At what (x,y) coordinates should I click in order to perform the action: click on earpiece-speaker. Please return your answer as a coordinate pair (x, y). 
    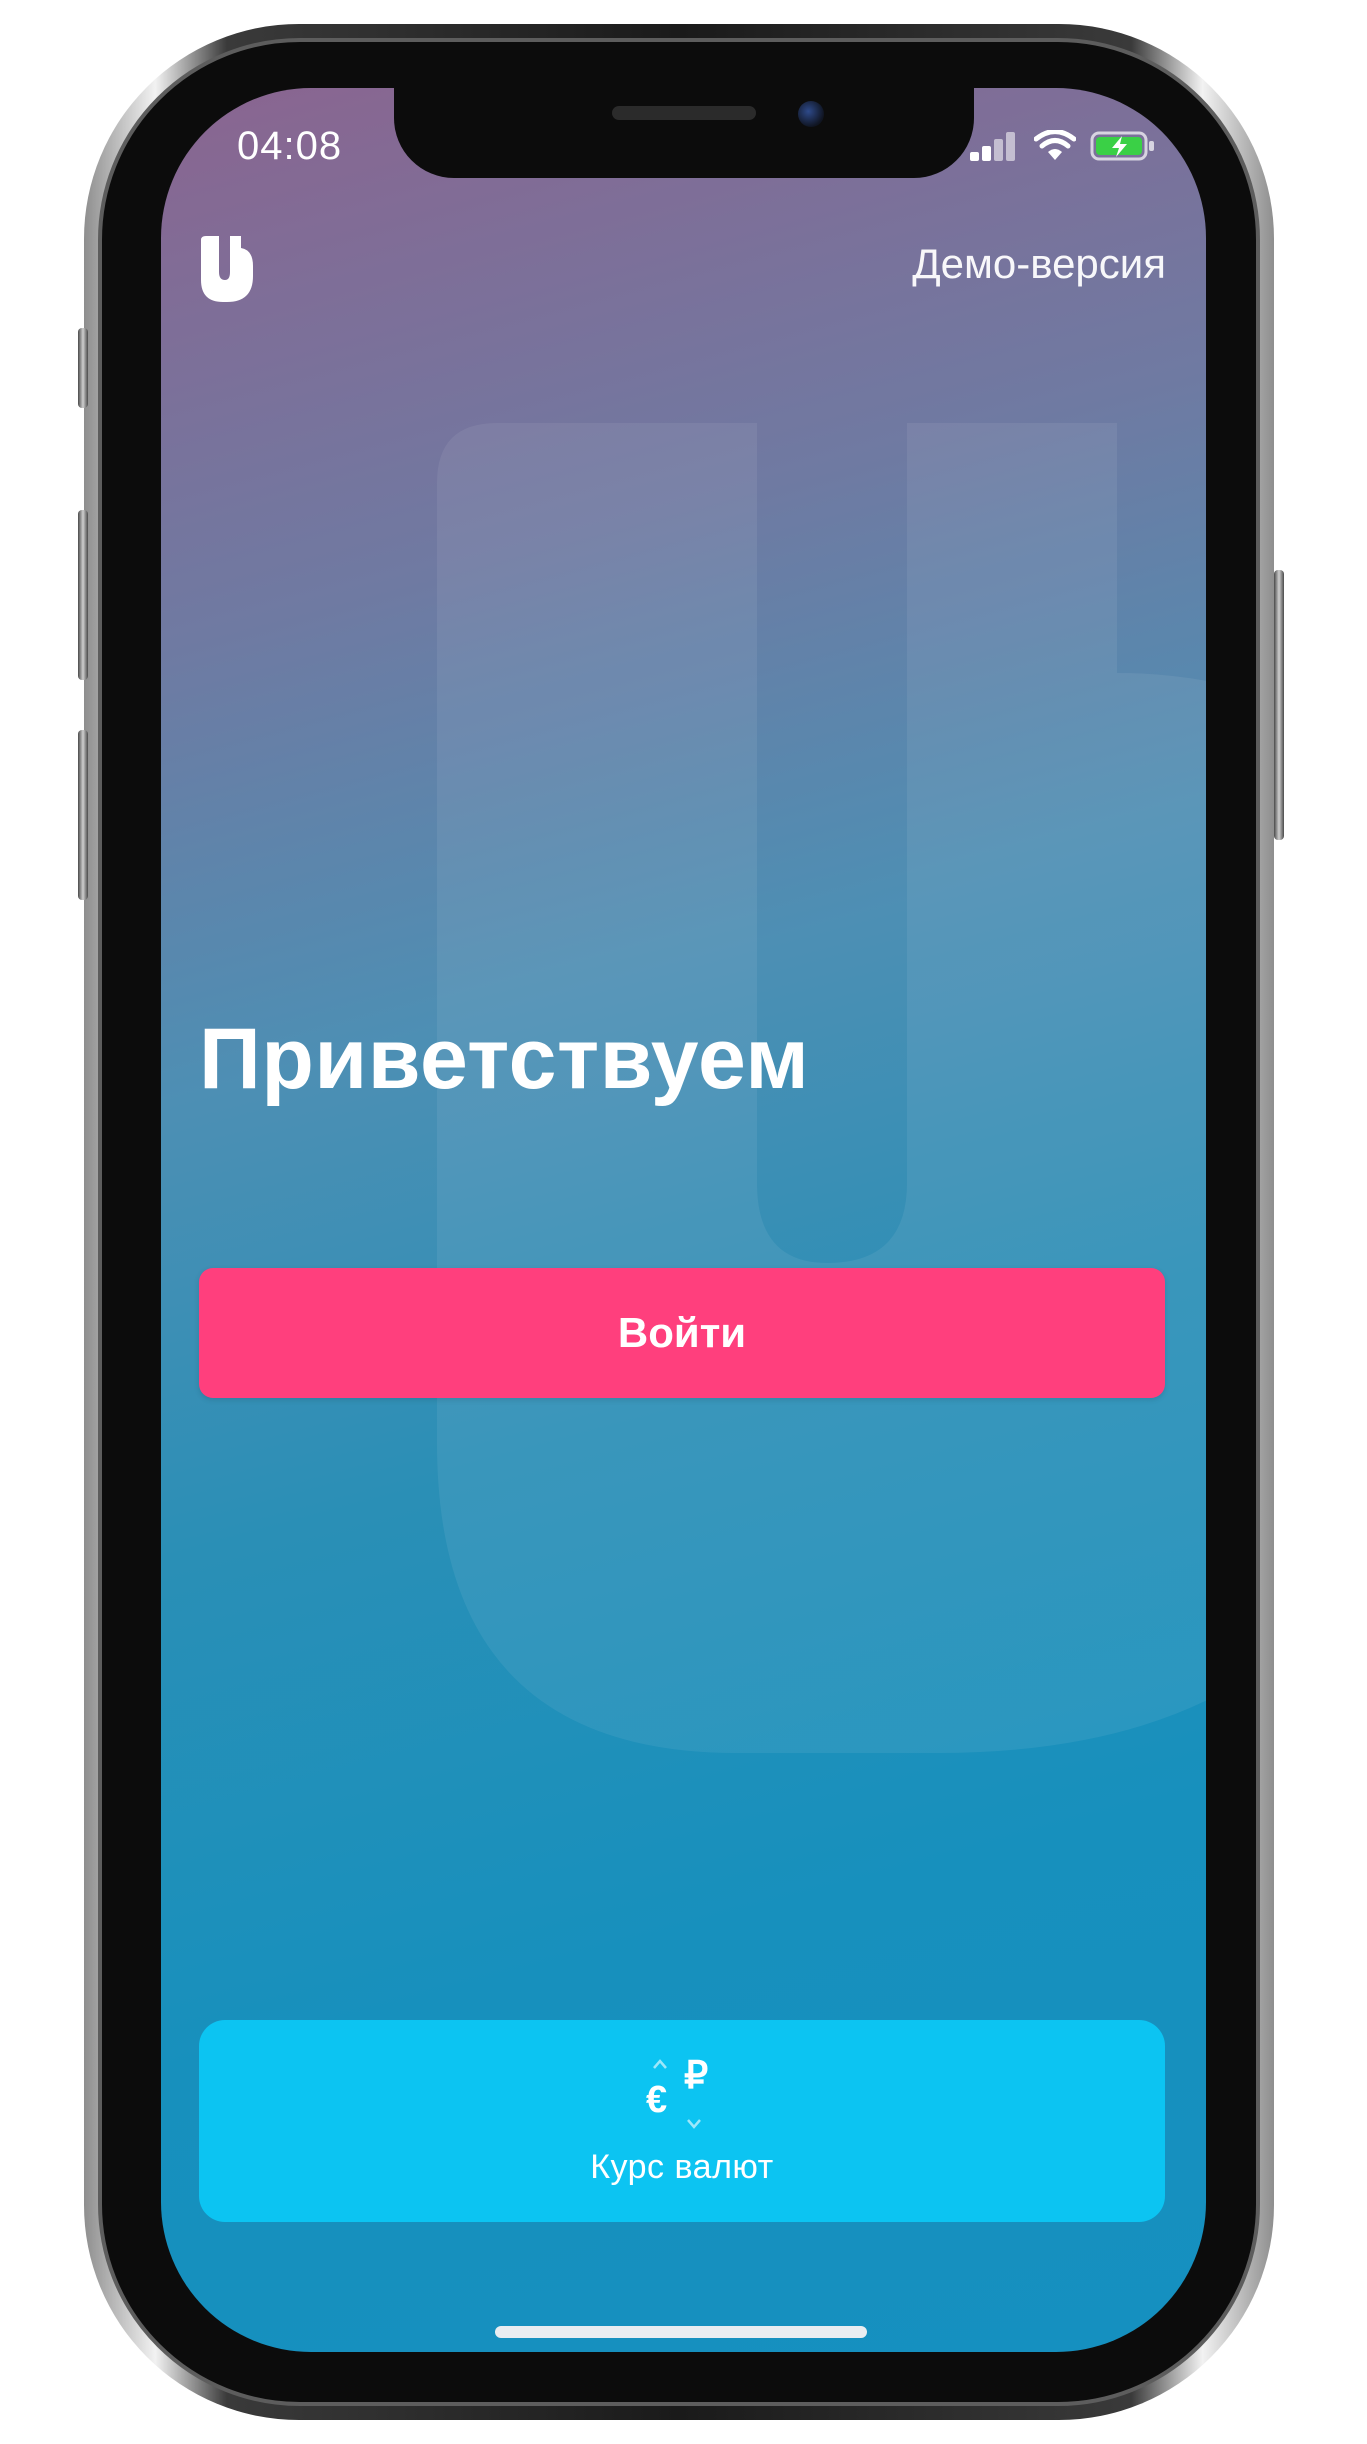
    Looking at the image, I should click on (684, 113).